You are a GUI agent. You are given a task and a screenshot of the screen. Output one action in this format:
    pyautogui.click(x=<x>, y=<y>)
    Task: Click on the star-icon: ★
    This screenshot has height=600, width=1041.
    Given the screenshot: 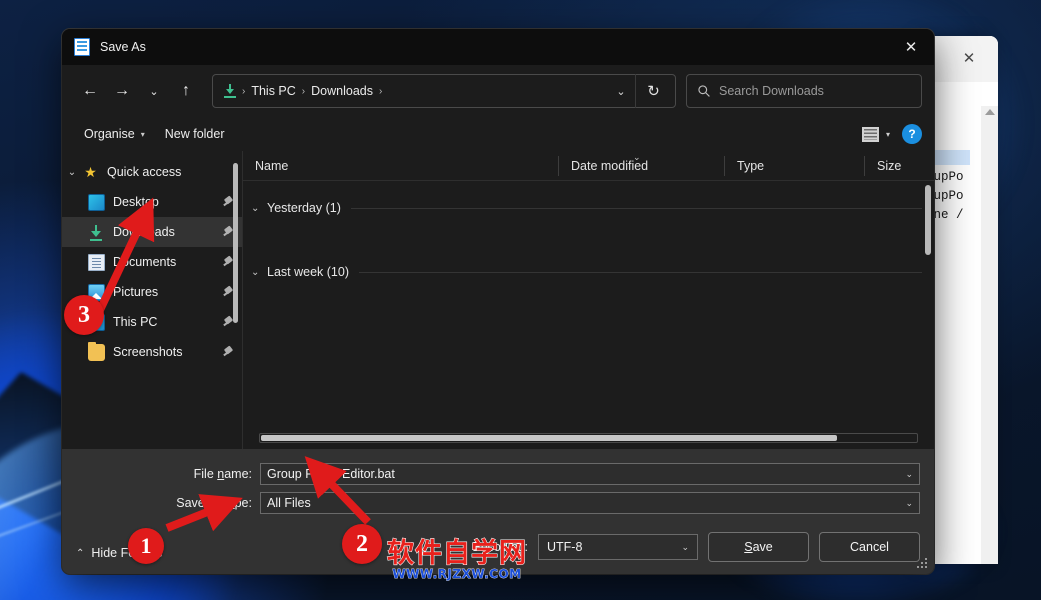 What is the action you would take?
    pyautogui.click(x=90, y=171)
    